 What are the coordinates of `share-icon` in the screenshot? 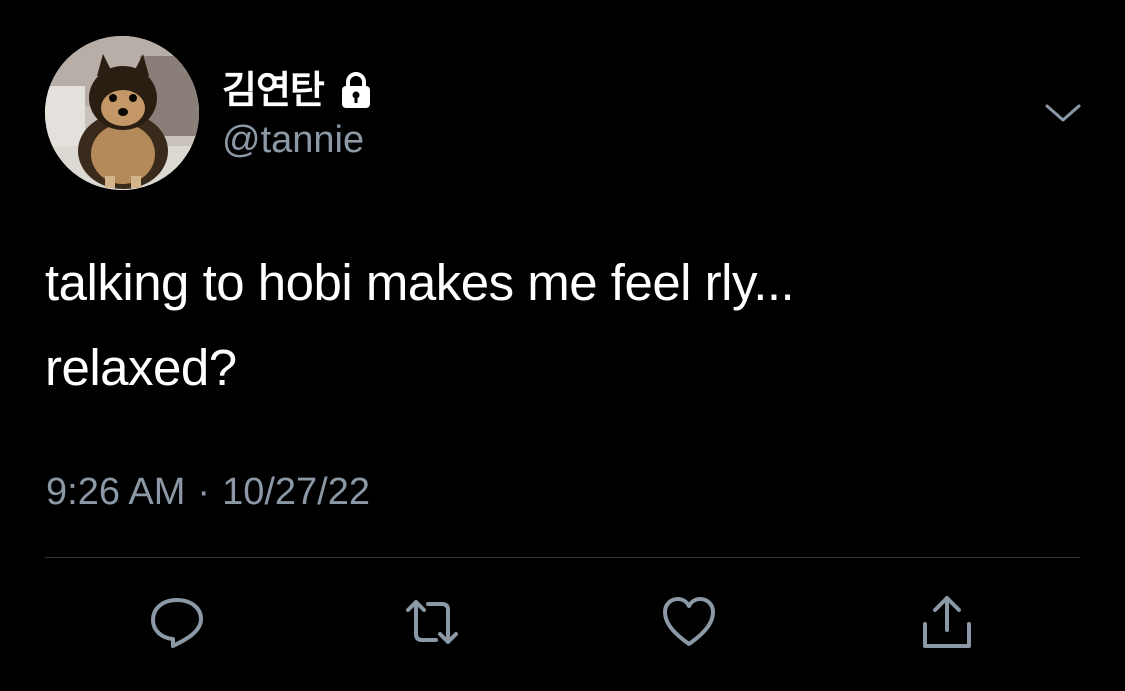 It's located at (947, 622).